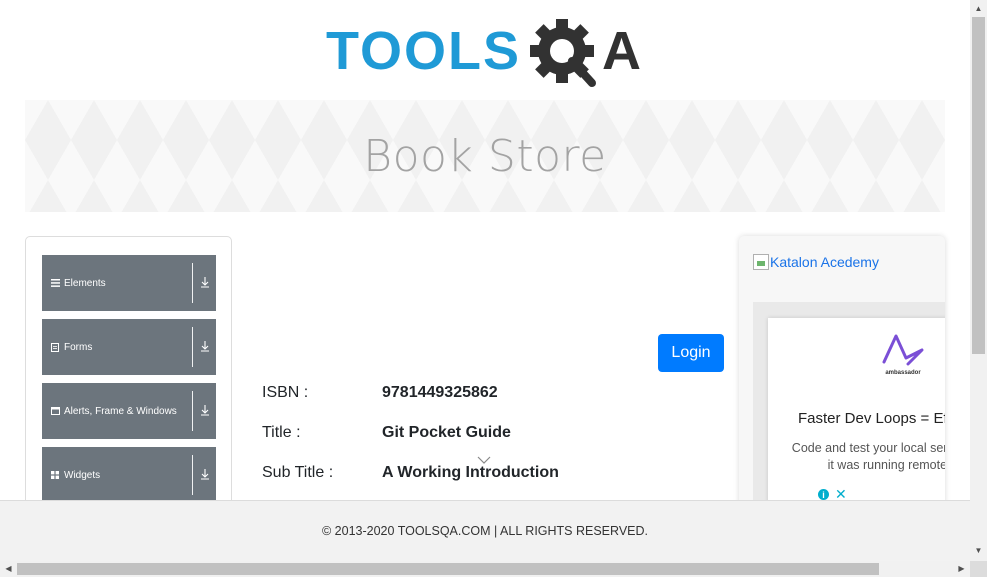 This screenshot has height=577, width=987. I want to click on katalon-academy-link: Katalon Acedemy, so click(816, 262).